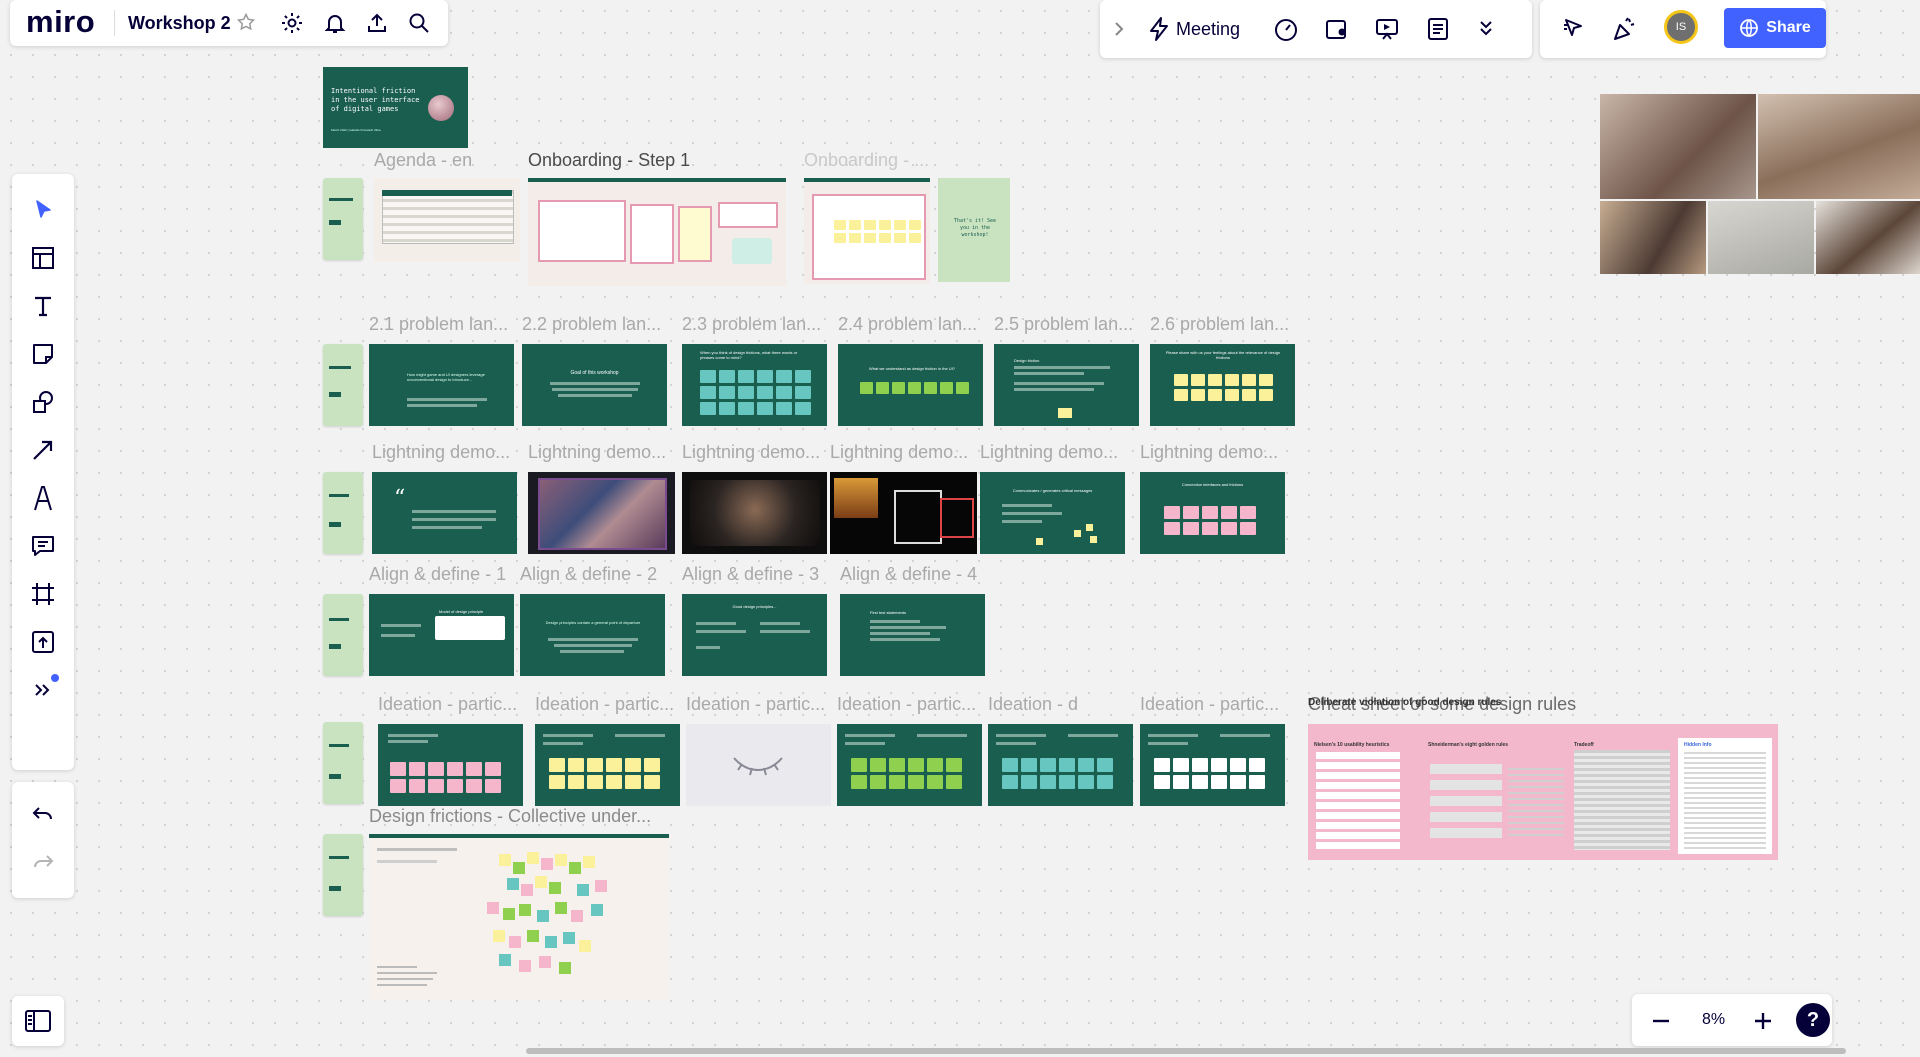 This screenshot has height=1057, width=1920. What do you see at coordinates (1574, 29) in the screenshot?
I see `cursor-follow-icon` at bounding box center [1574, 29].